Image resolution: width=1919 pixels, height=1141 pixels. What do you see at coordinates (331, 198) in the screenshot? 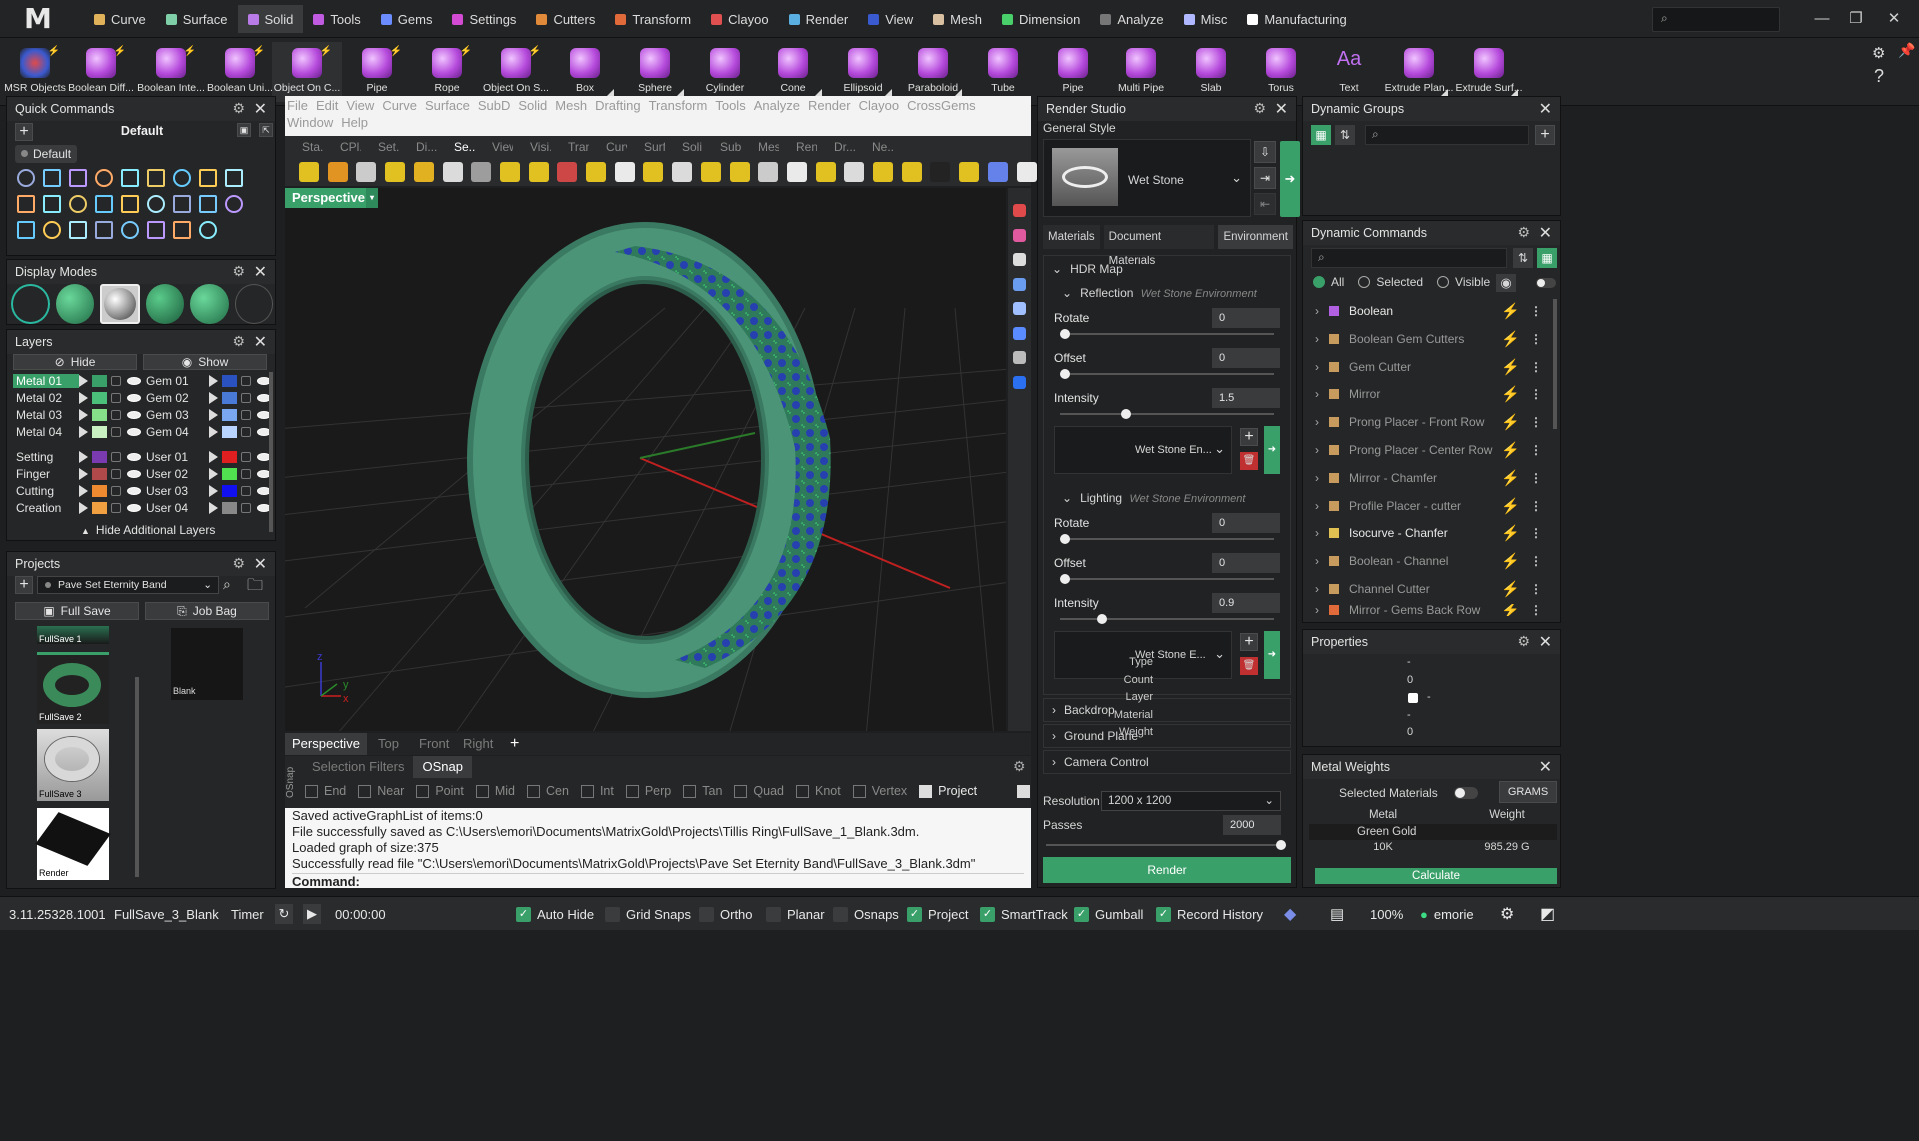
I see `viewport-label: Perspective ▾` at bounding box center [331, 198].